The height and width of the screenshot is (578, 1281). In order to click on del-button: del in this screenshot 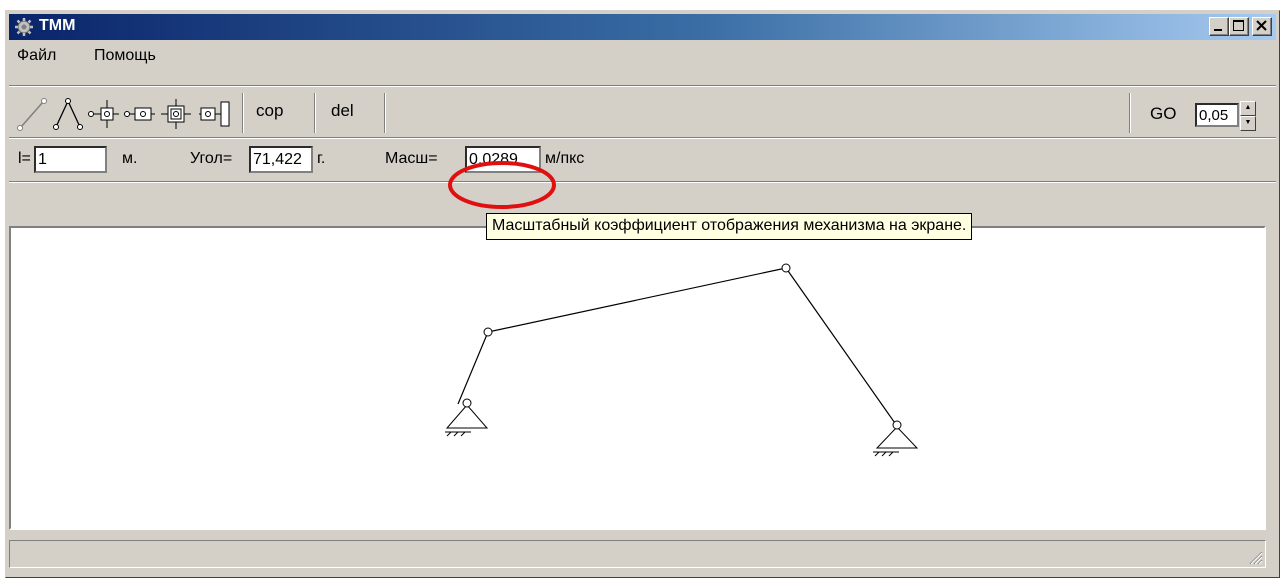, I will do `click(342, 111)`.